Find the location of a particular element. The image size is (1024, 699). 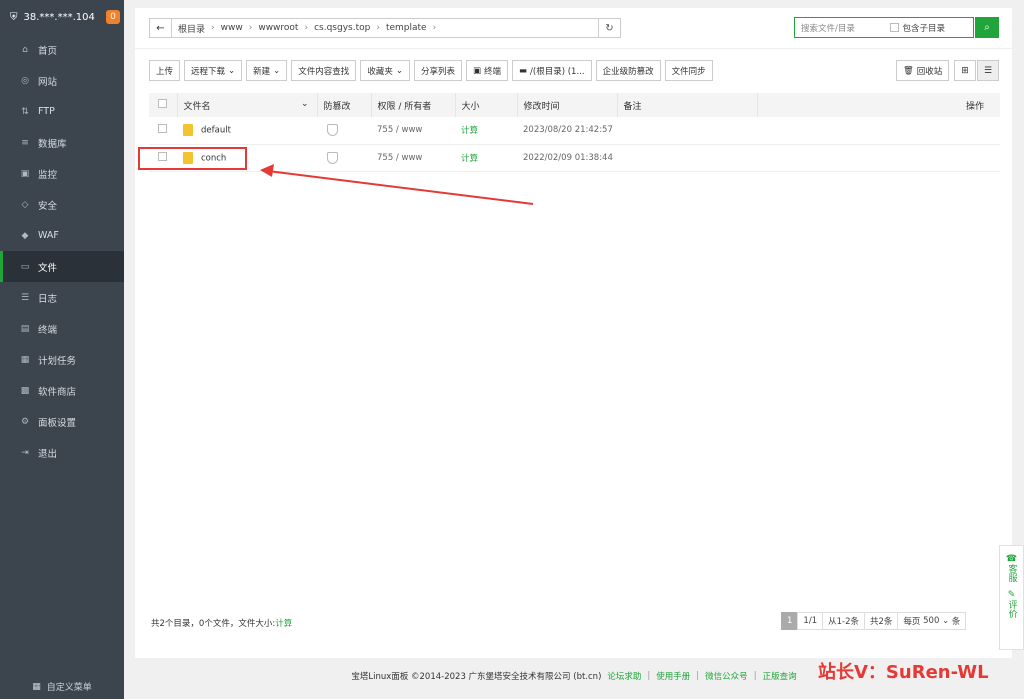

page-current: 1 is located at coordinates (790, 621).